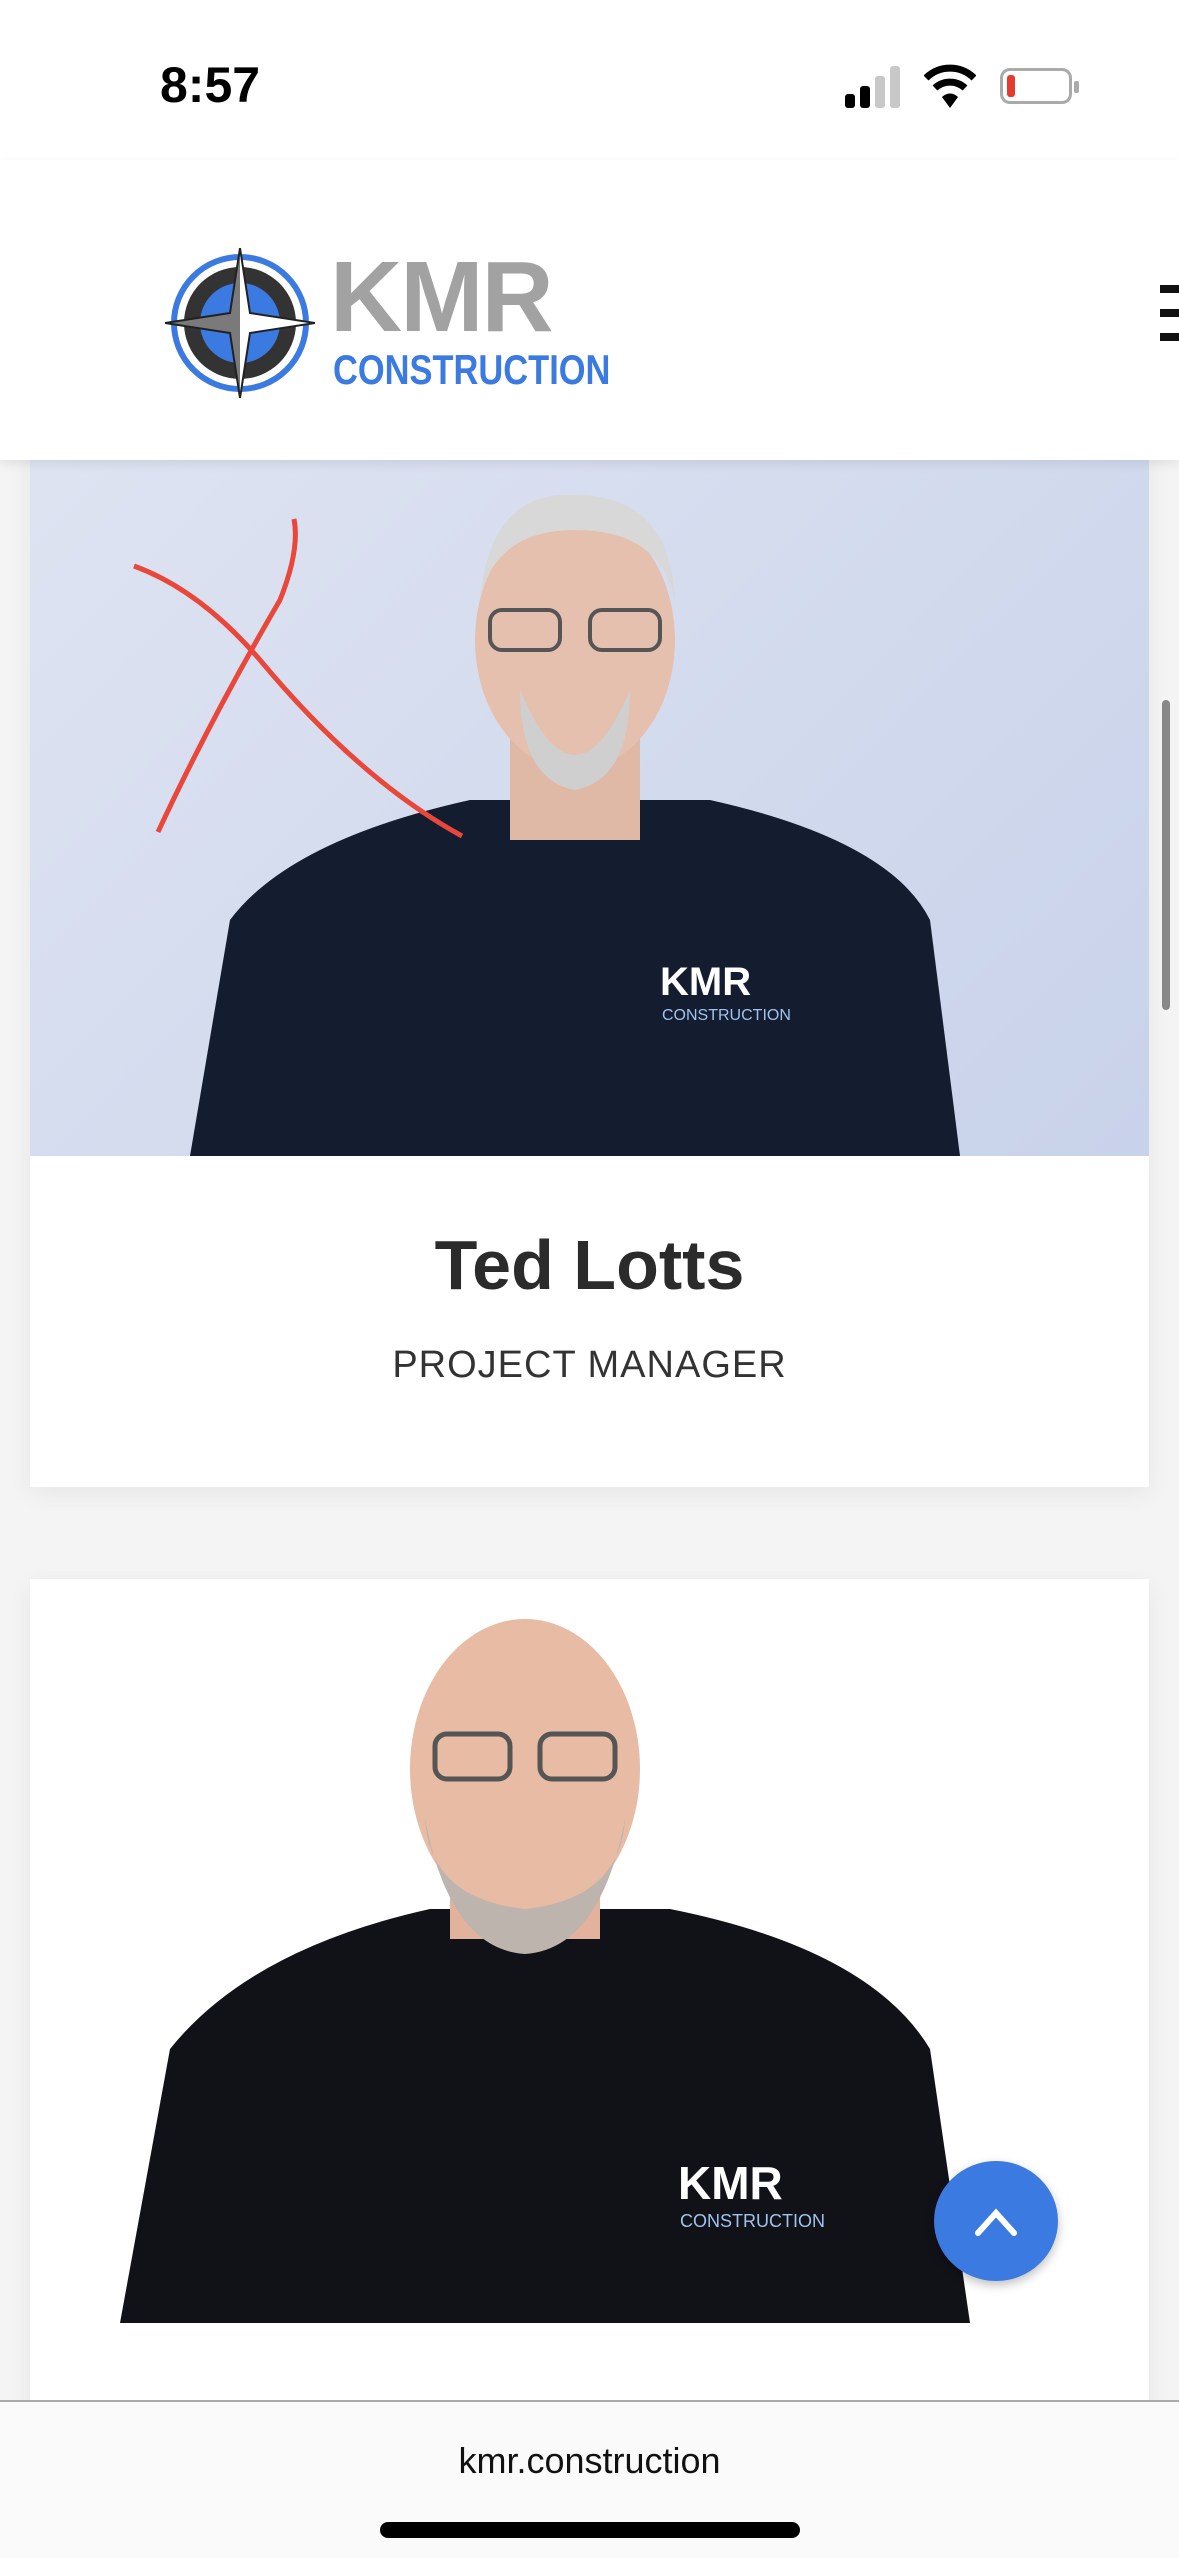 Image resolution: width=1179 pixels, height=2558 pixels. I want to click on logo-kmr: KMR, so click(442, 297).